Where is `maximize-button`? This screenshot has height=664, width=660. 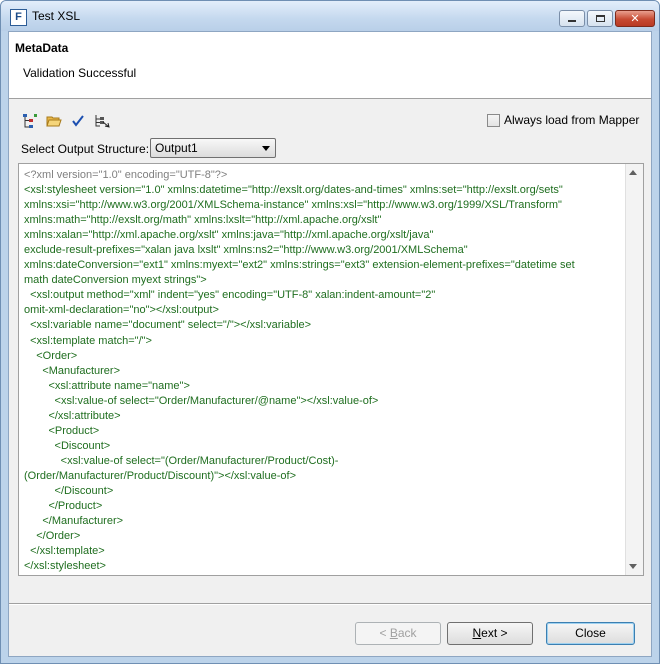
maximize-button is located at coordinates (600, 18).